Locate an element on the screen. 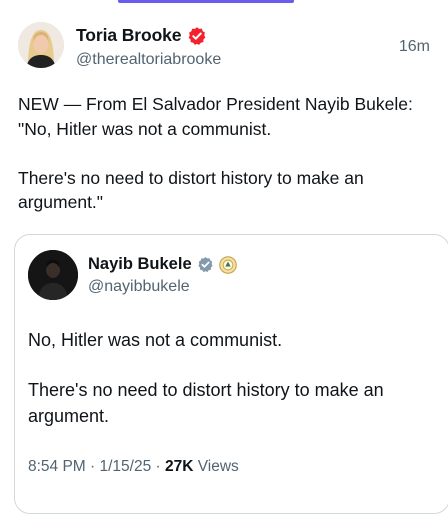 This screenshot has height=514, width=448. views-label: Views is located at coordinates (216, 466).